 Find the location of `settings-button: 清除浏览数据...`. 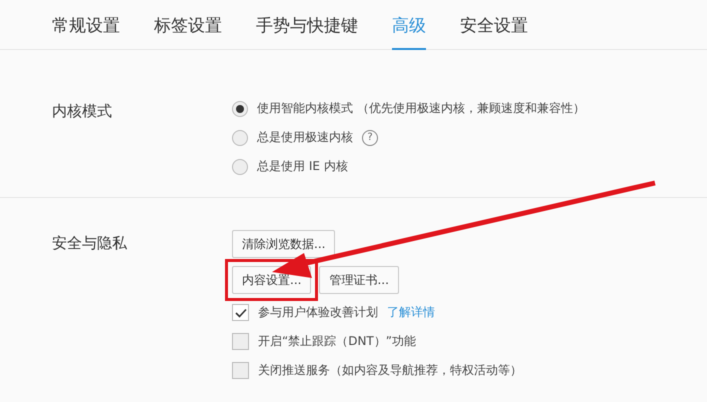

settings-button: 清除浏览数据... is located at coordinates (284, 244).